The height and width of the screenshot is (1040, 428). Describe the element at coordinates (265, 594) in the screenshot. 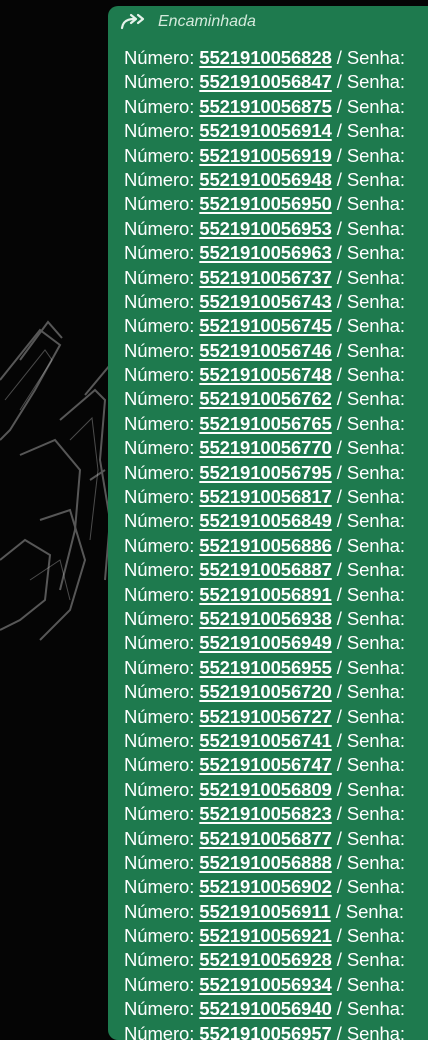

I see `phone-number-link: 5521910056891` at that location.